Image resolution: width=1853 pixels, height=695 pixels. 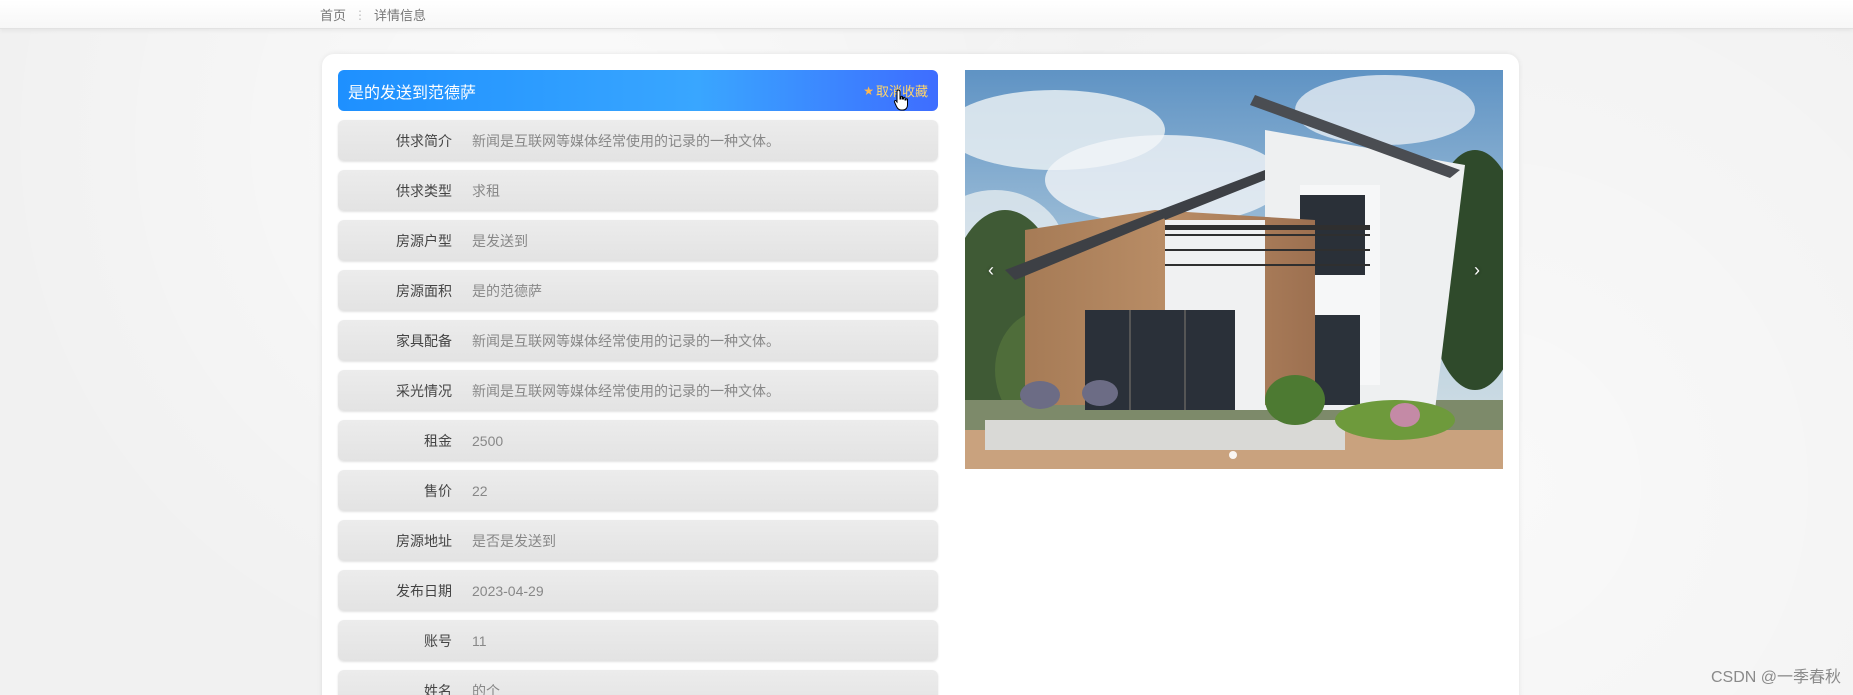 I want to click on info-row-rent: 租金 2500, so click(x=638, y=440).